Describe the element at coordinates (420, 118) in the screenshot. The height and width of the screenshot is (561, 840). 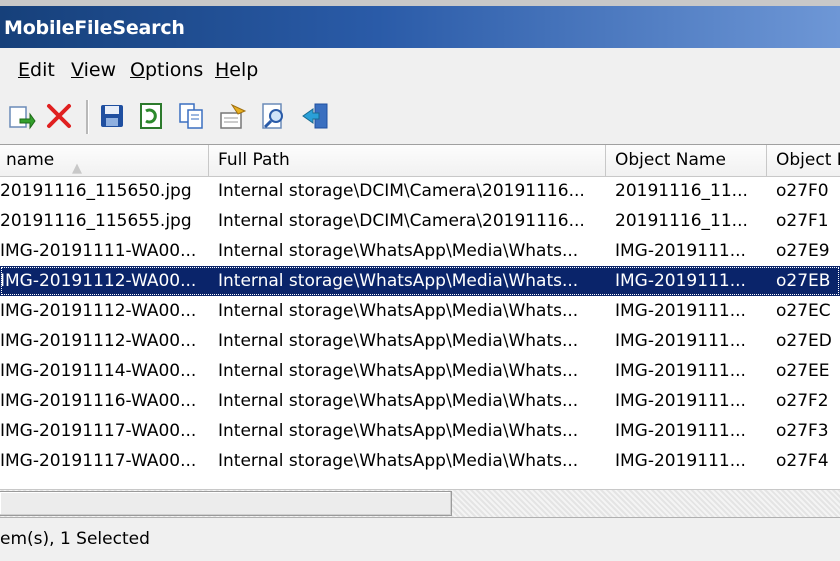
I see `toolbar` at that location.